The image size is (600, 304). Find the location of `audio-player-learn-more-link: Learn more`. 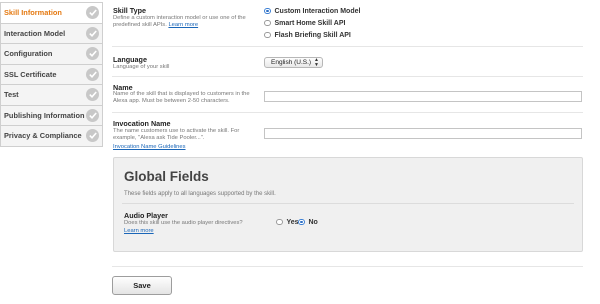

audio-player-learn-more-link: Learn more is located at coordinates (139, 231).